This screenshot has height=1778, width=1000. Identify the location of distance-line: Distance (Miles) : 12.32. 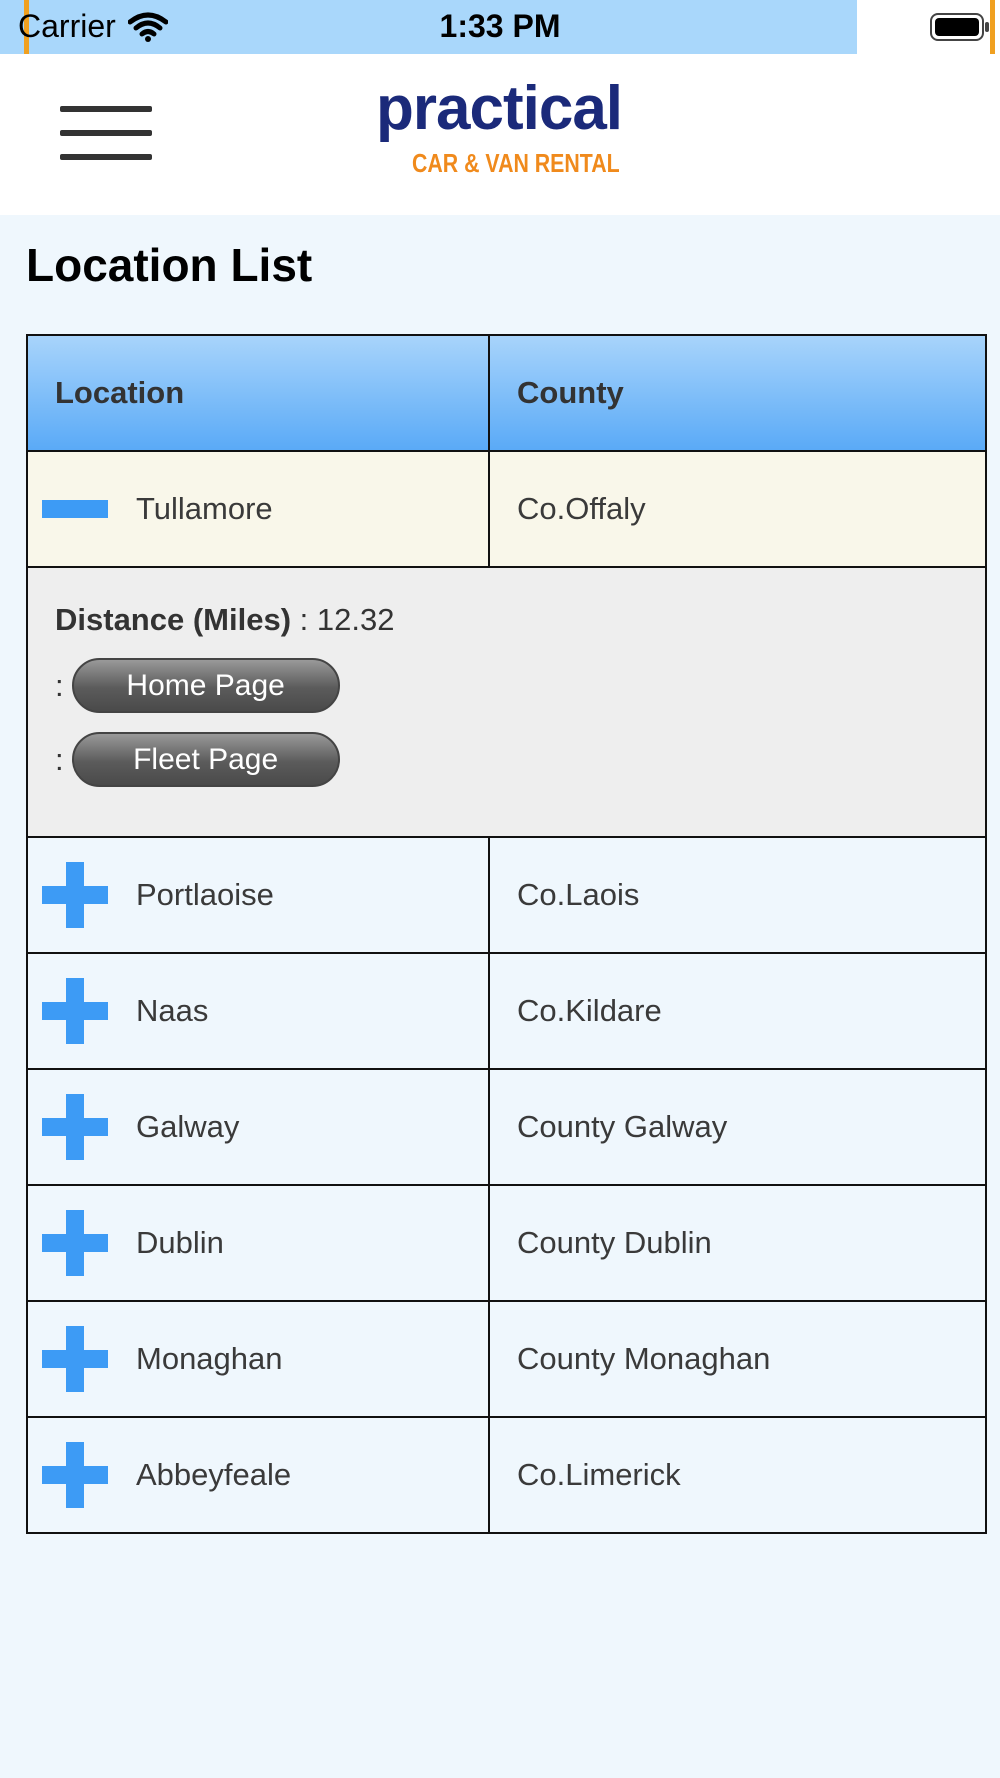
(506, 620).